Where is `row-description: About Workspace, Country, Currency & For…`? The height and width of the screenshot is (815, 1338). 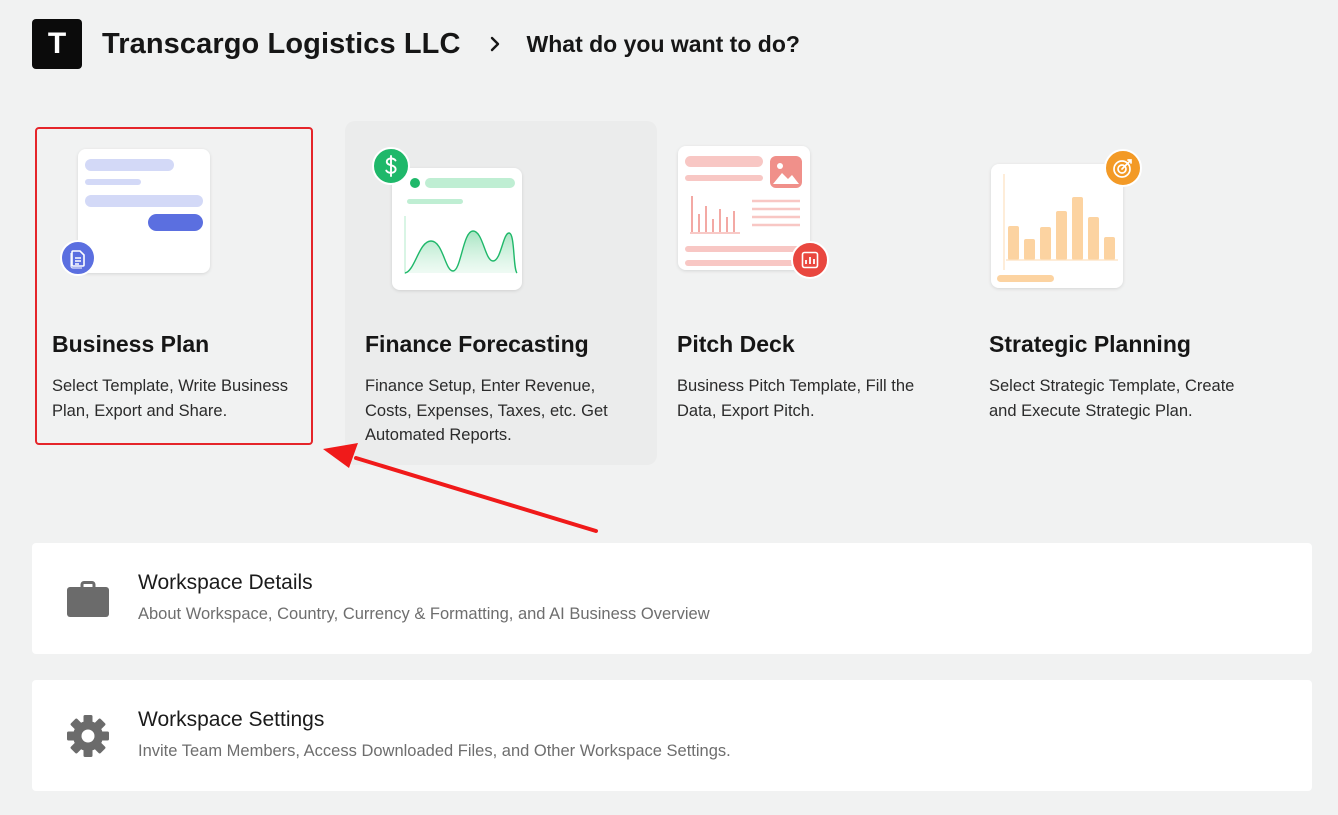
row-description: About Workspace, Country, Currency & For… is located at coordinates (424, 614).